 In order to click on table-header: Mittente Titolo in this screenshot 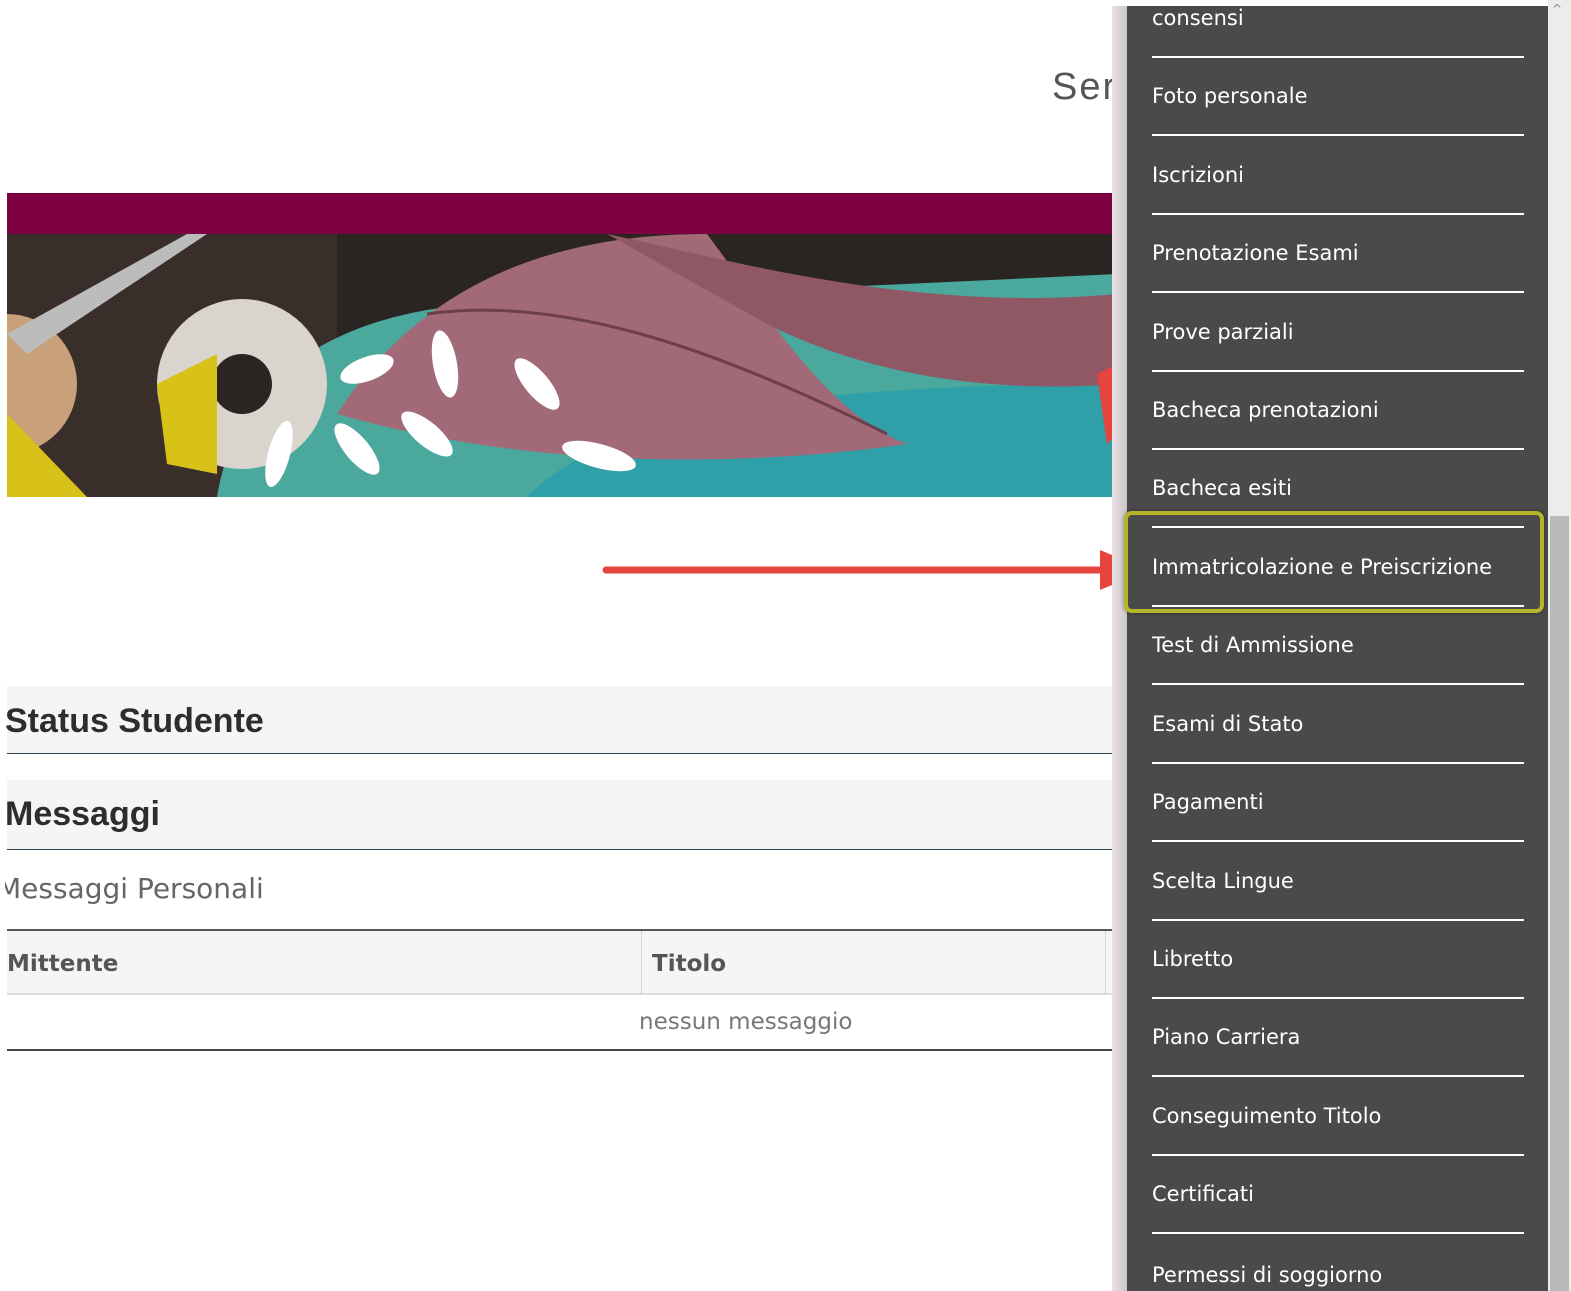, I will do `click(562, 962)`.